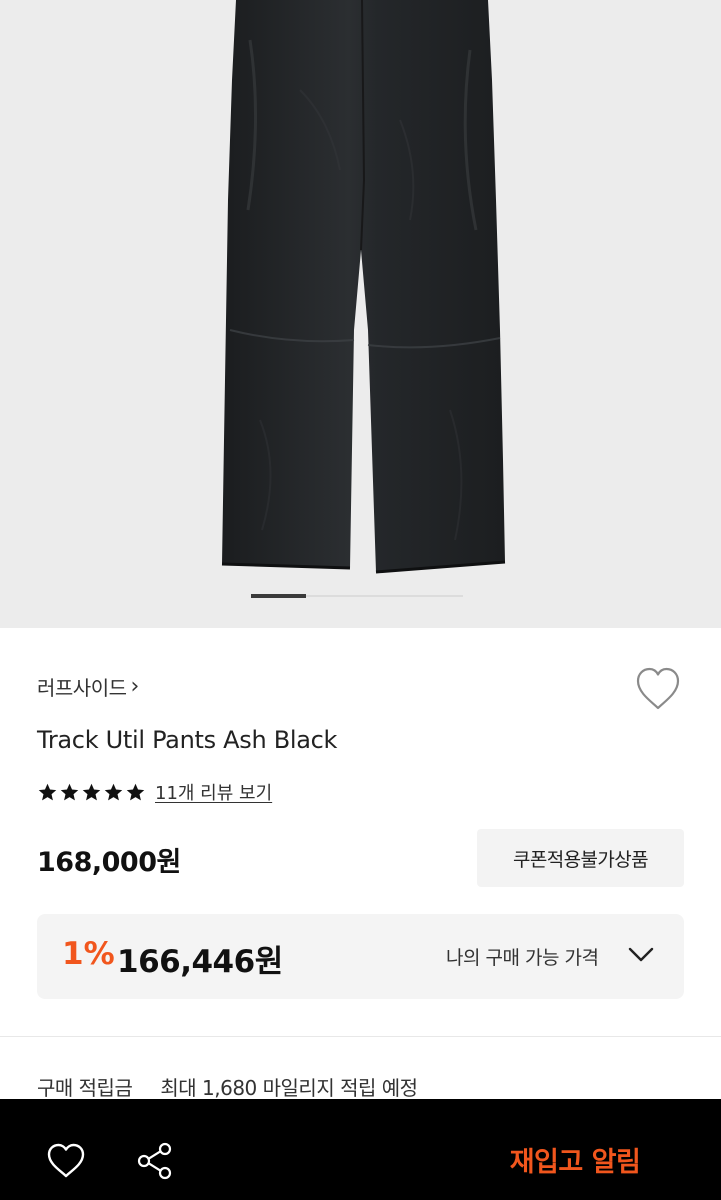  Describe the element at coordinates (278, 596) in the screenshot. I see `pager-active-indicator` at that location.